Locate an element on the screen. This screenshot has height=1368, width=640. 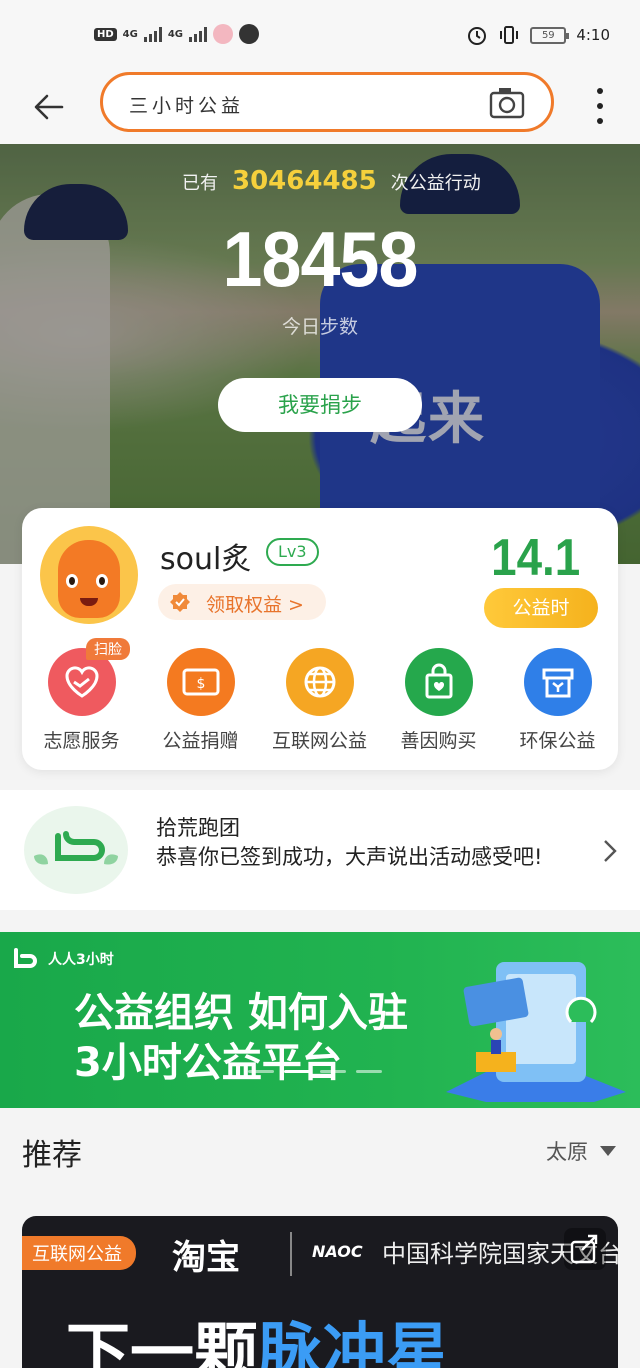
app-notification-icon is located at coordinates (223, 34).